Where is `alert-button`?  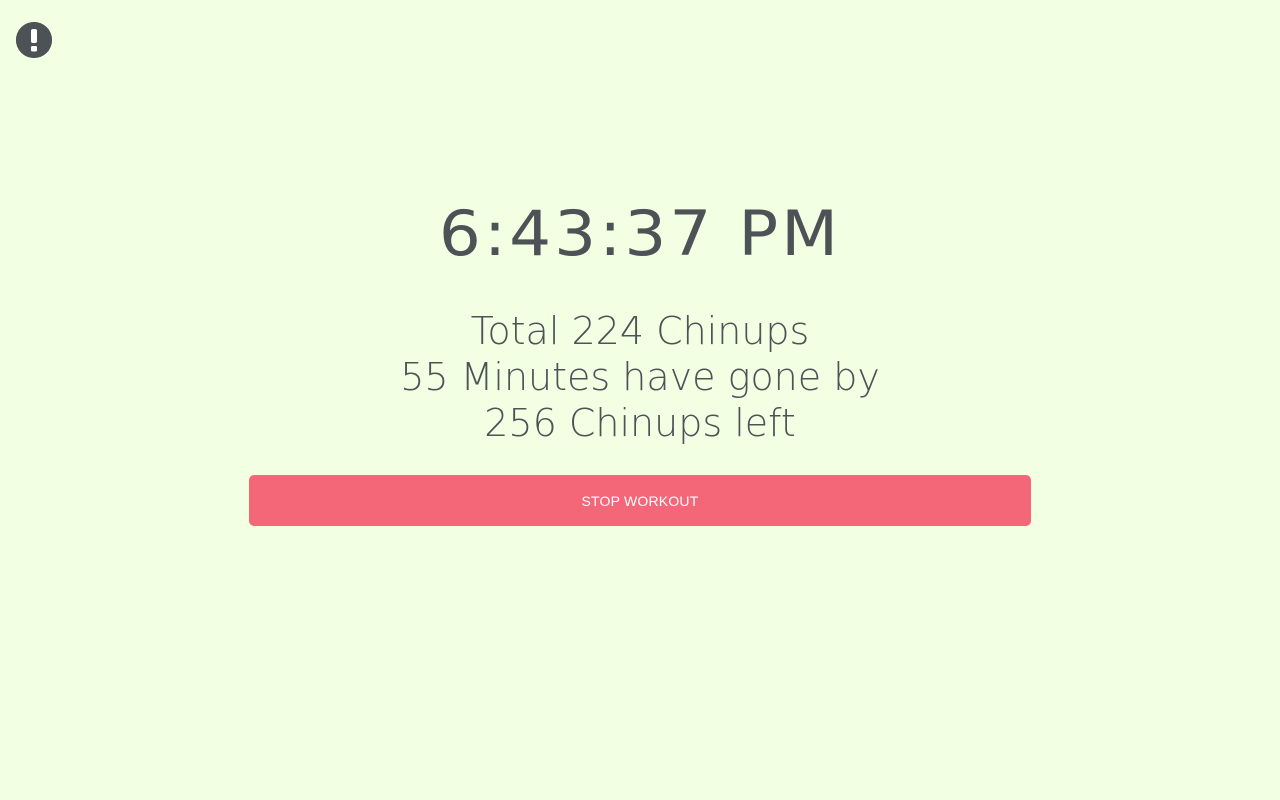 alert-button is located at coordinates (34, 40).